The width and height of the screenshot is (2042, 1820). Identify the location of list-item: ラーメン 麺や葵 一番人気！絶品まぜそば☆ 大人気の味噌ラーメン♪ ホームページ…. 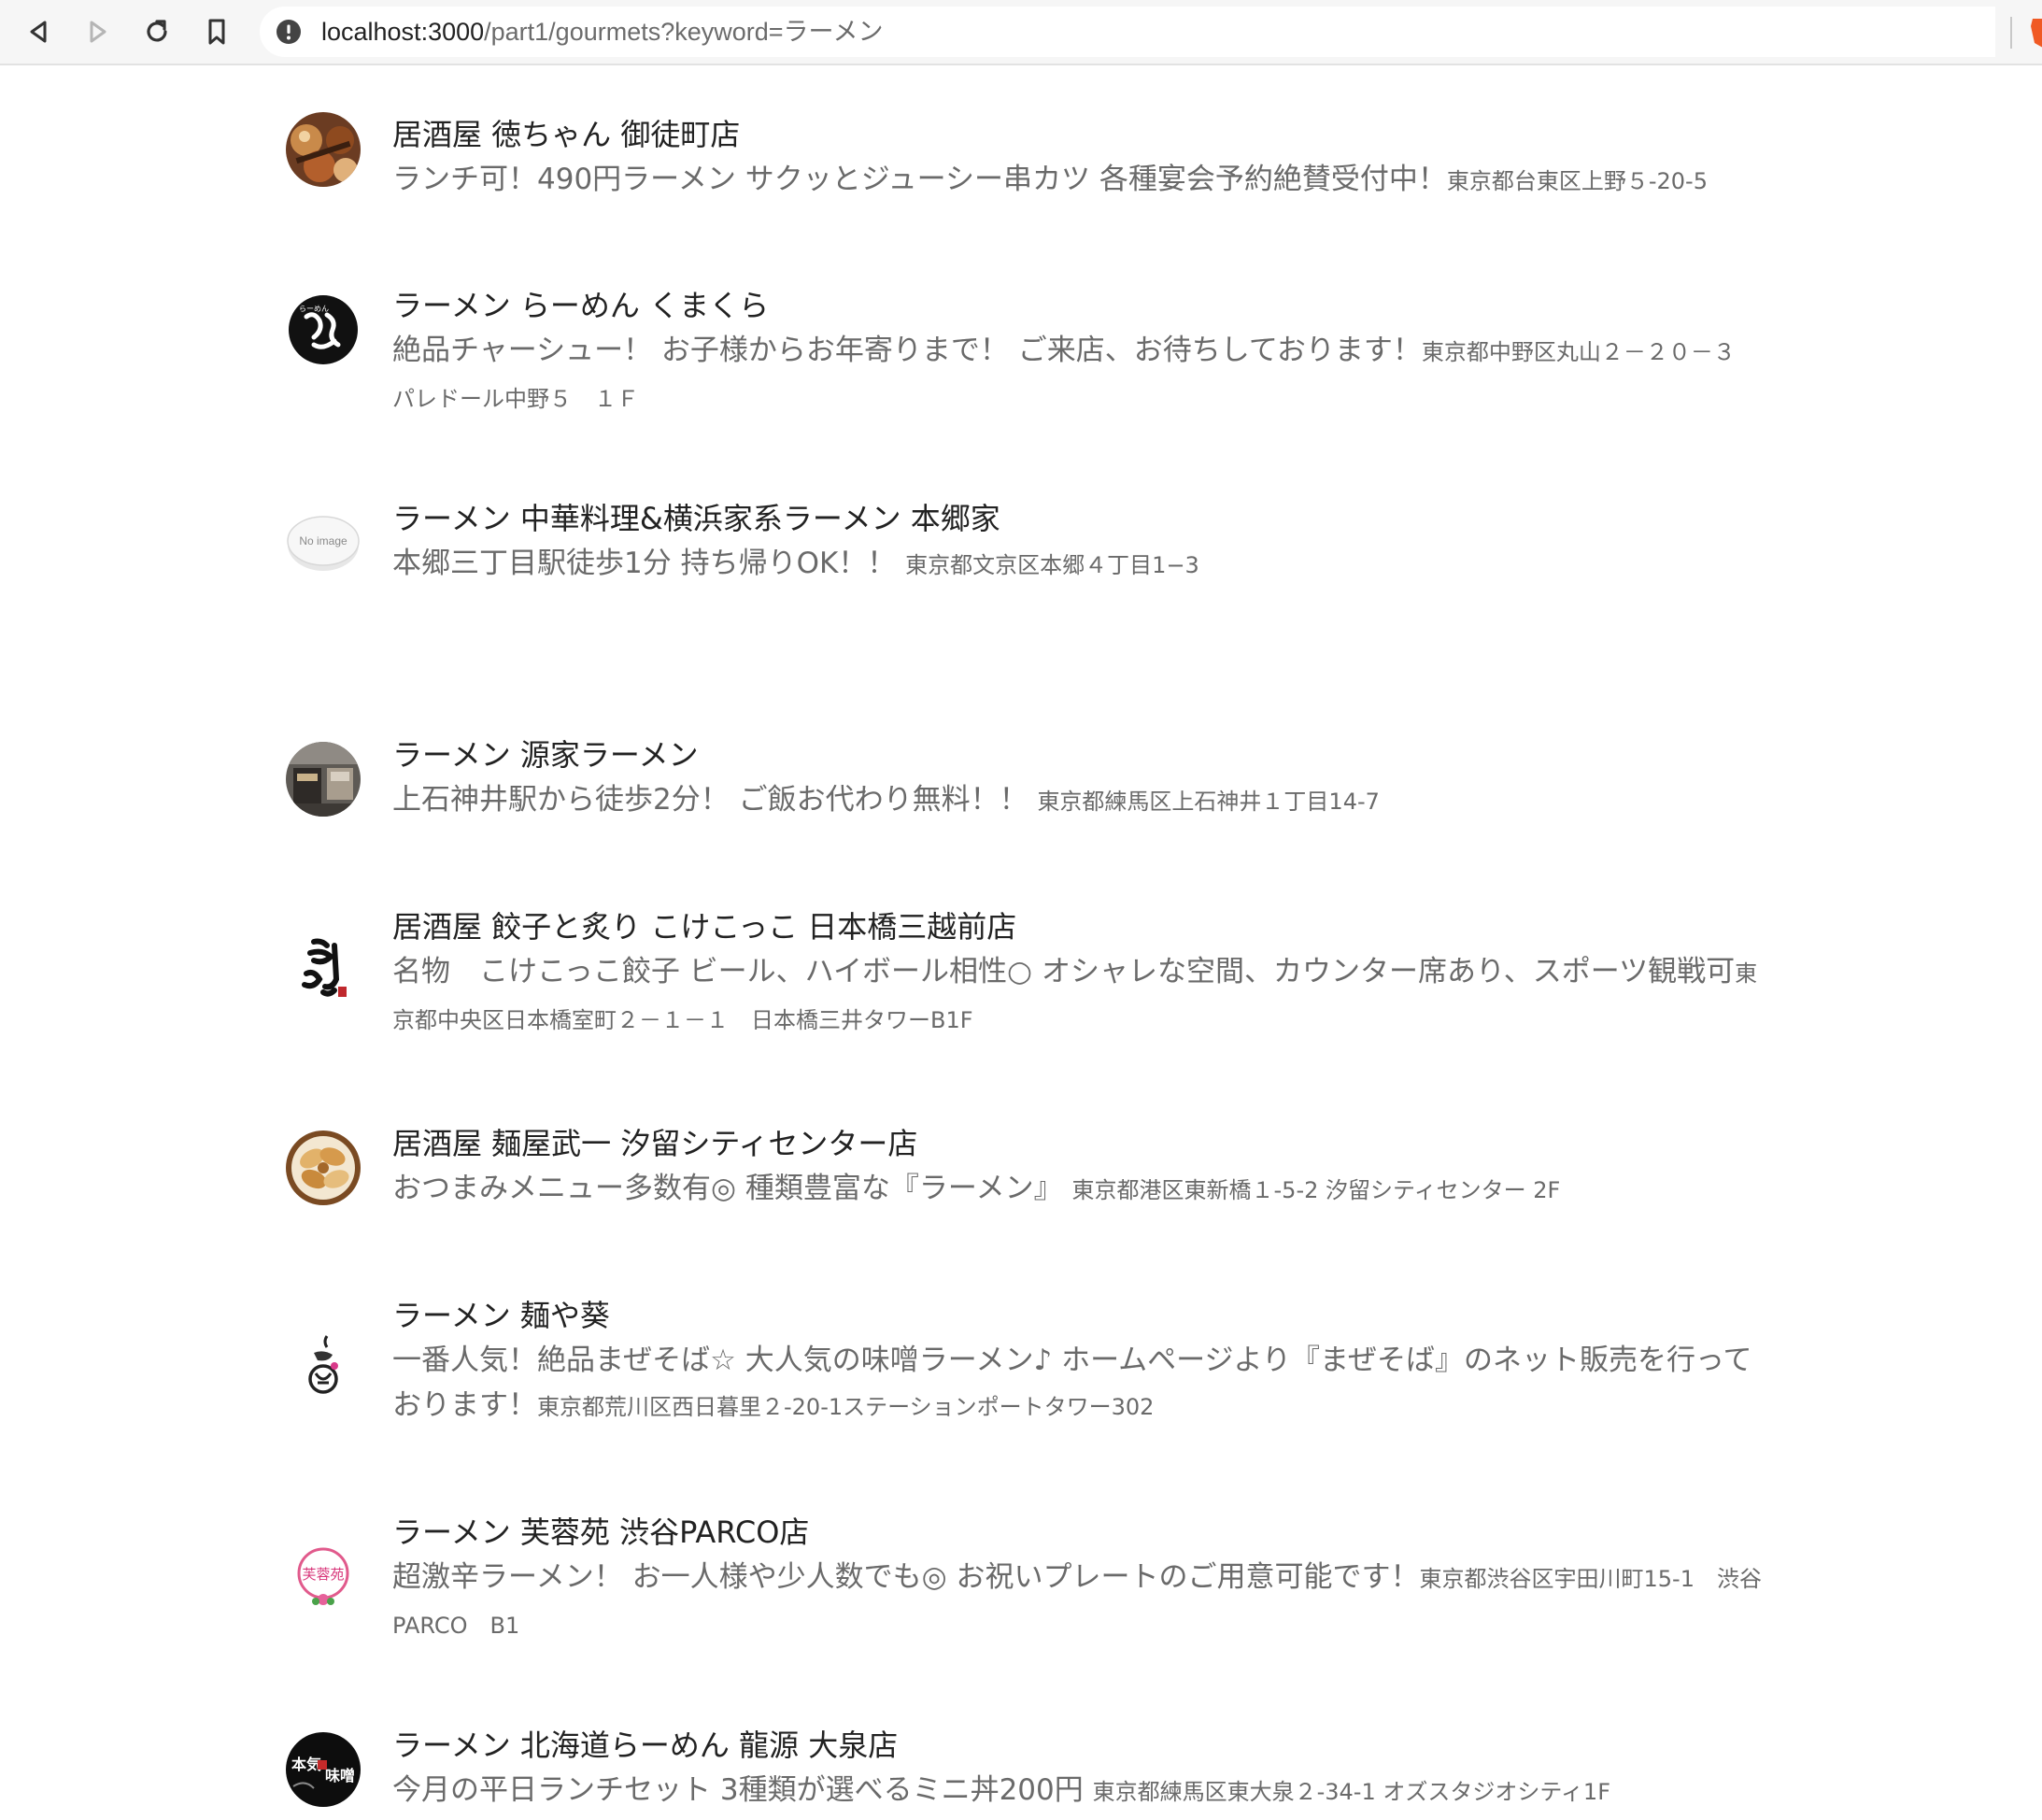
(1024, 1361).